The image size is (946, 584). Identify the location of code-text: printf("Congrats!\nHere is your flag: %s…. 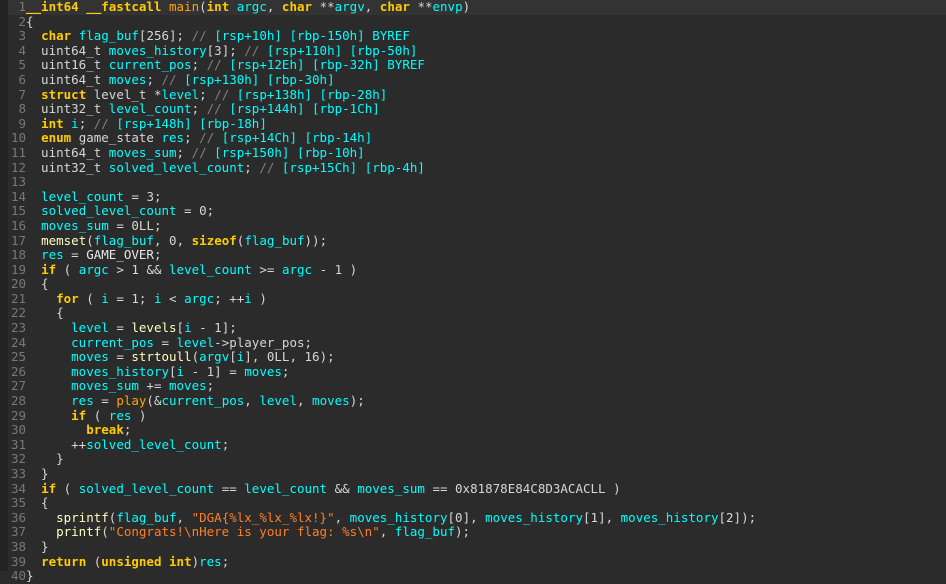
(248, 532).